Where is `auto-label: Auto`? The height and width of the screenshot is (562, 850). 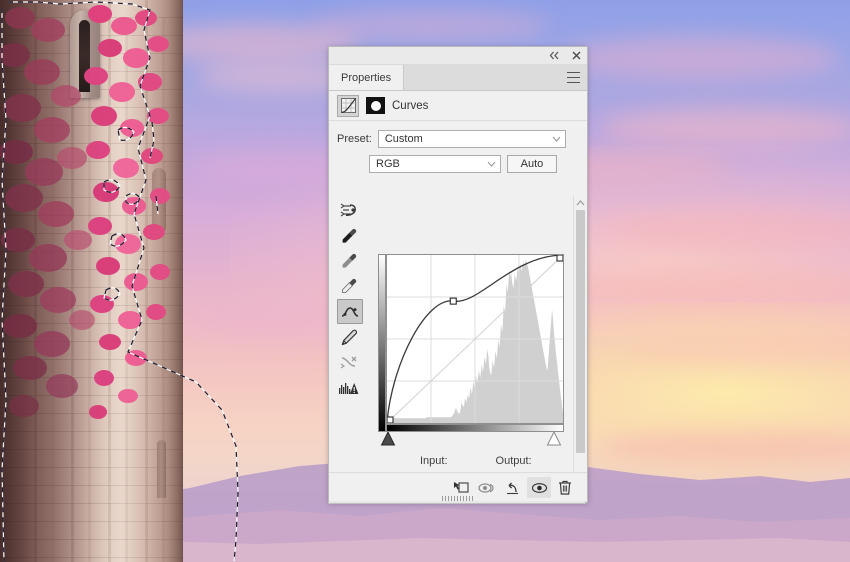 auto-label: Auto is located at coordinates (532, 164).